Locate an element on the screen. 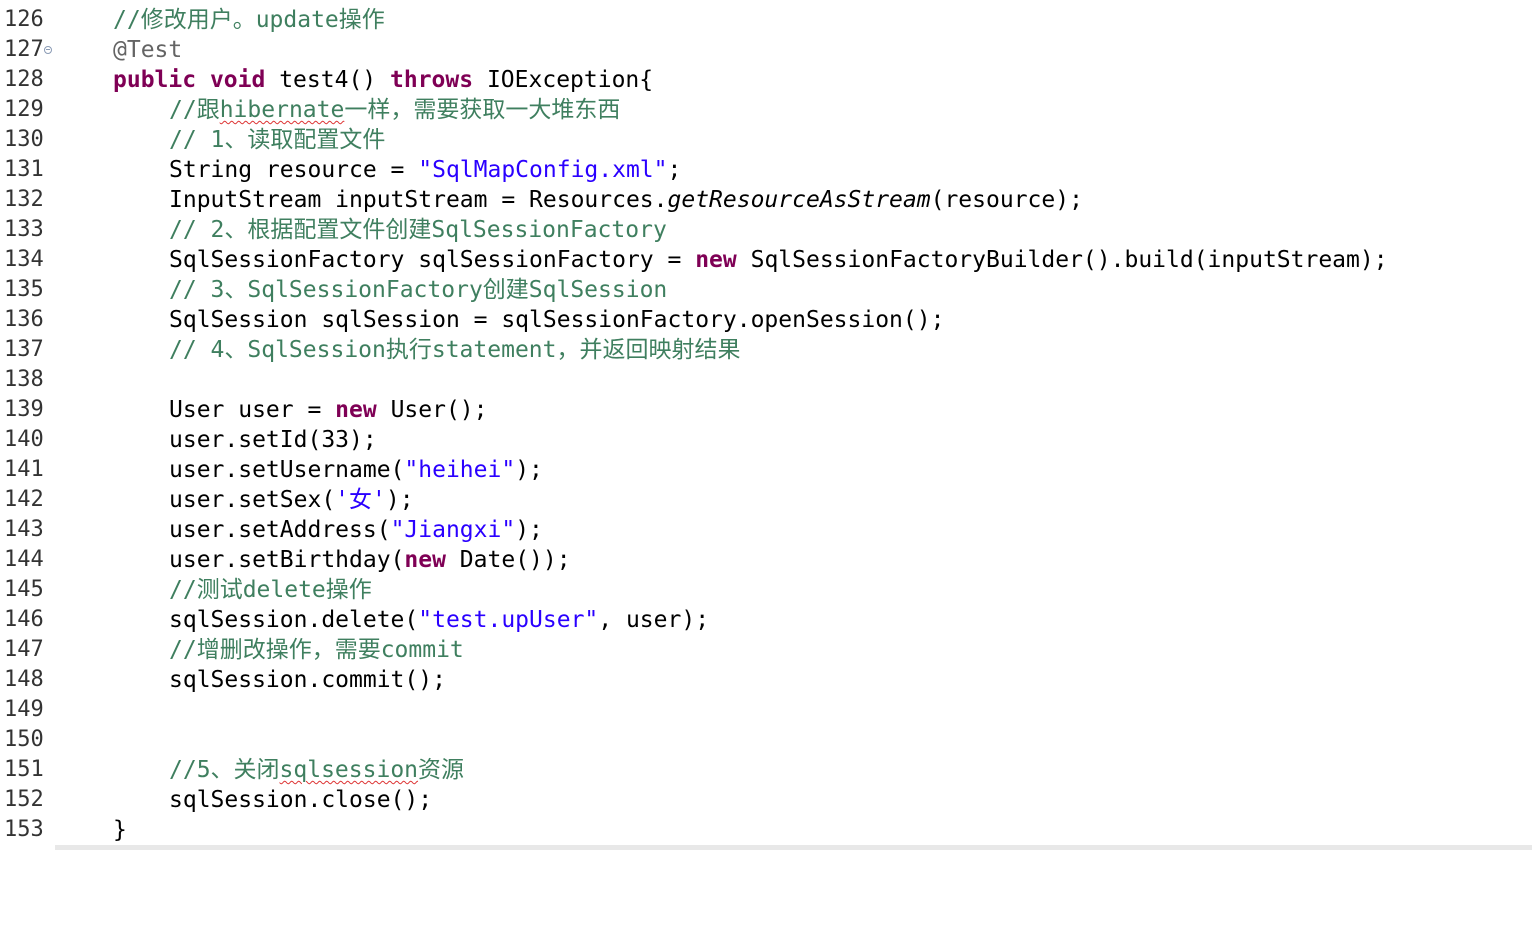 This screenshot has width=1532, height=935. horizontal-scrollbar is located at coordinates (793, 847).